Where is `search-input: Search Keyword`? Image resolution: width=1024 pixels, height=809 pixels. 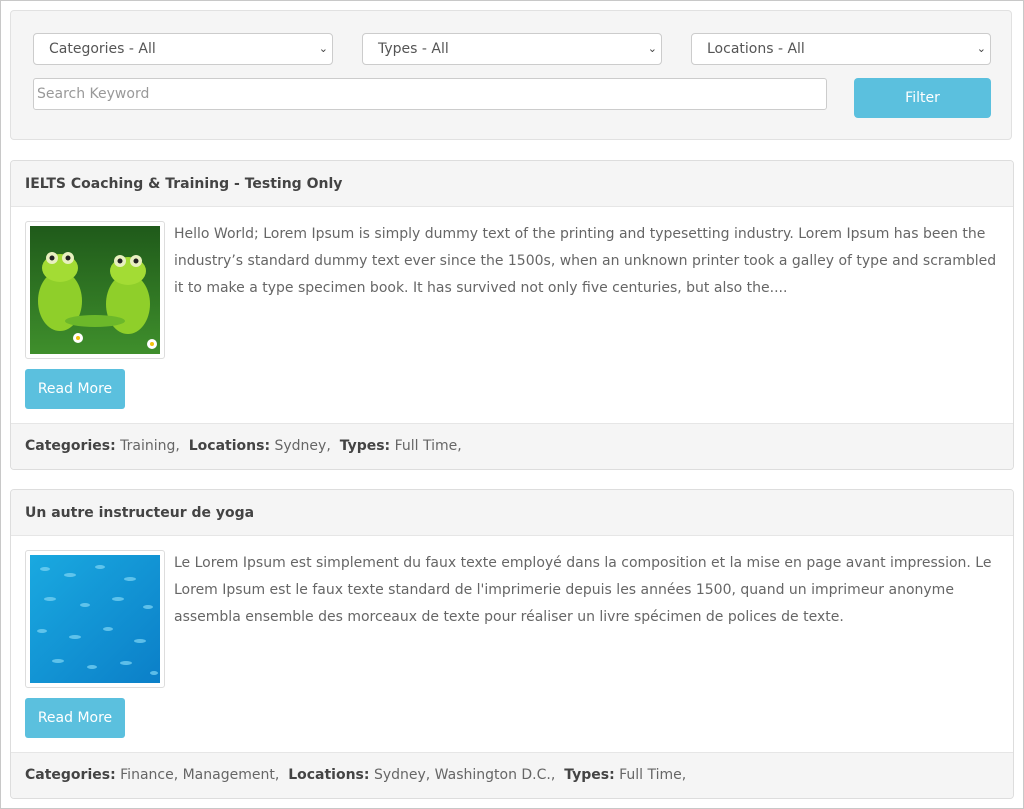 search-input: Search Keyword is located at coordinates (430, 94).